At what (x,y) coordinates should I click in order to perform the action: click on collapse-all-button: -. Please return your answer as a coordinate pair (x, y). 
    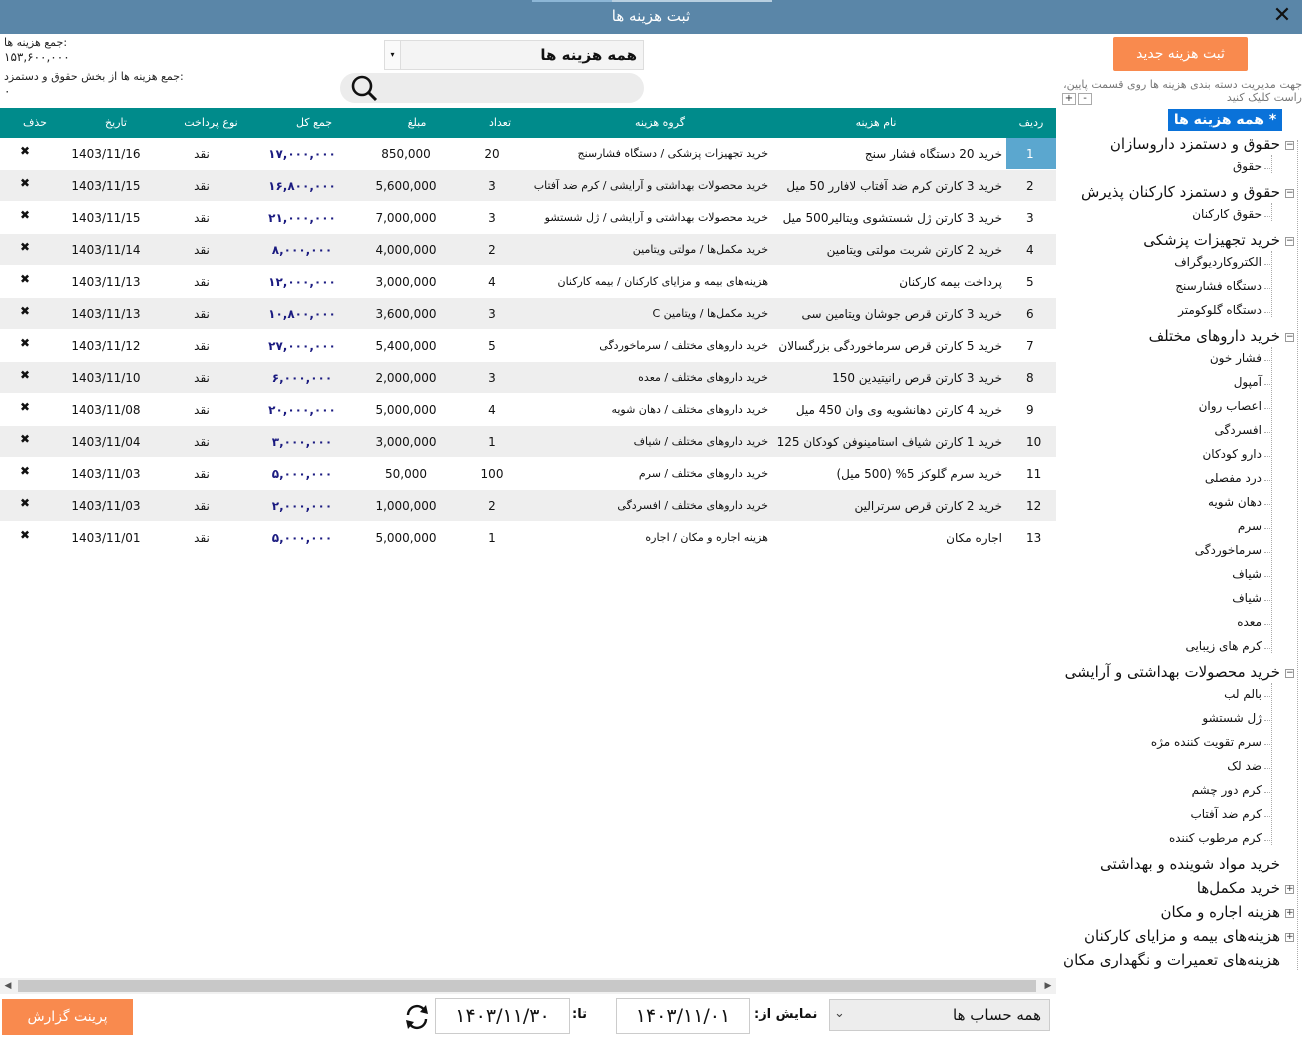
    Looking at the image, I should click on (1085, 99).